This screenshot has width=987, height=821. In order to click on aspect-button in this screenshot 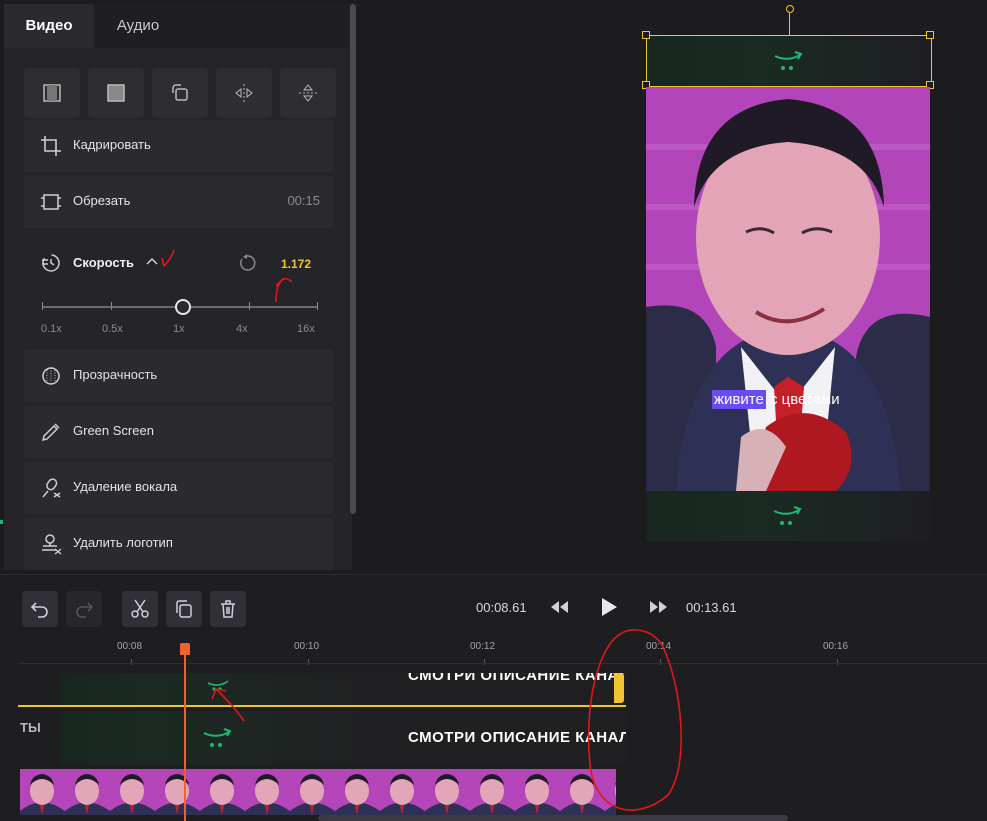, I will do `click(52, 93)`.